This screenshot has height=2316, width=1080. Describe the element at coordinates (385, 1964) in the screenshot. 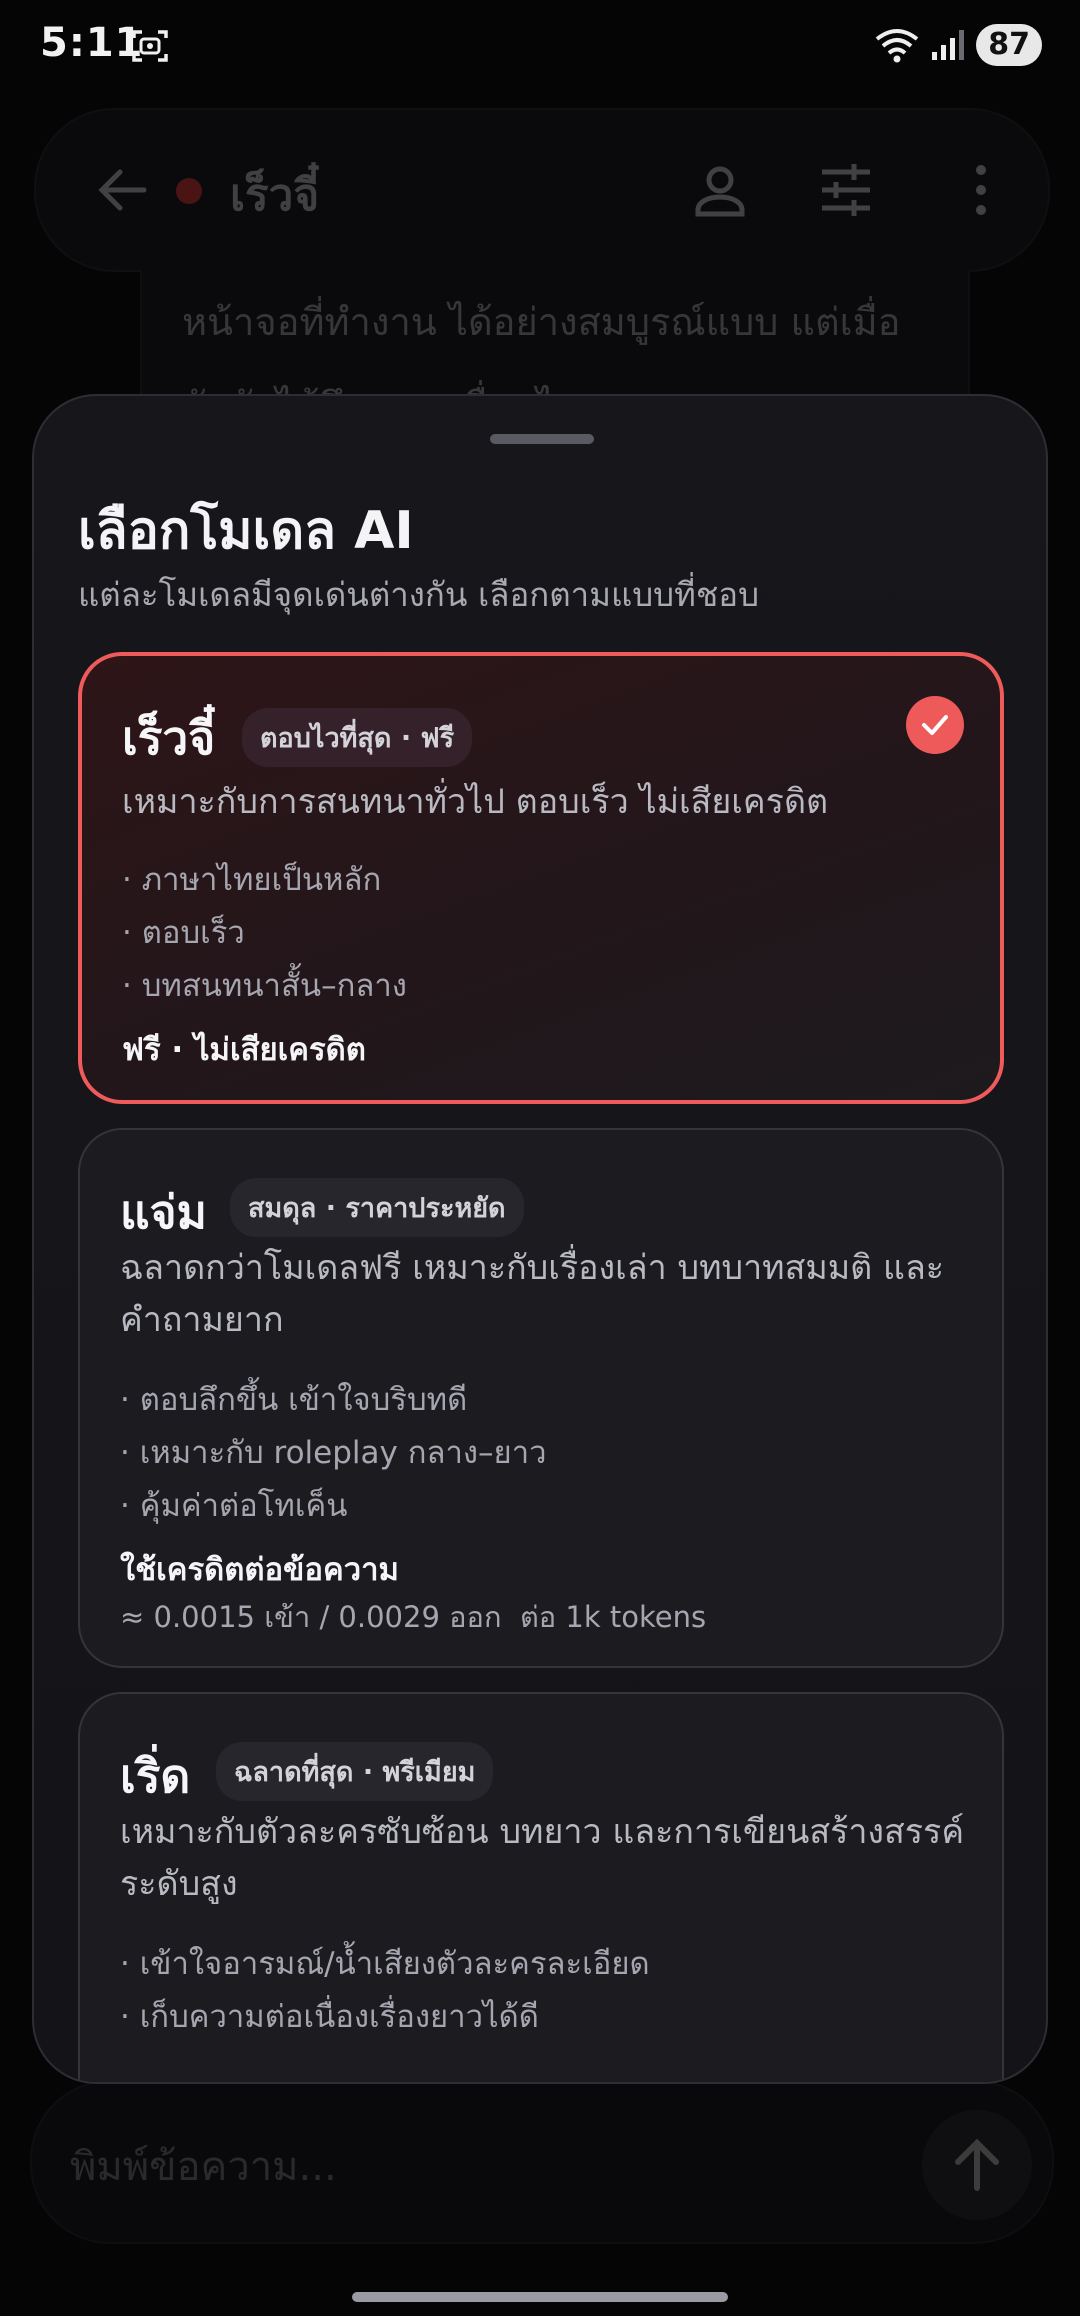

I see `model-feature: · เข้าใจอารมณ์/น้ำเสียงตัวละครละเอียด` at that location.